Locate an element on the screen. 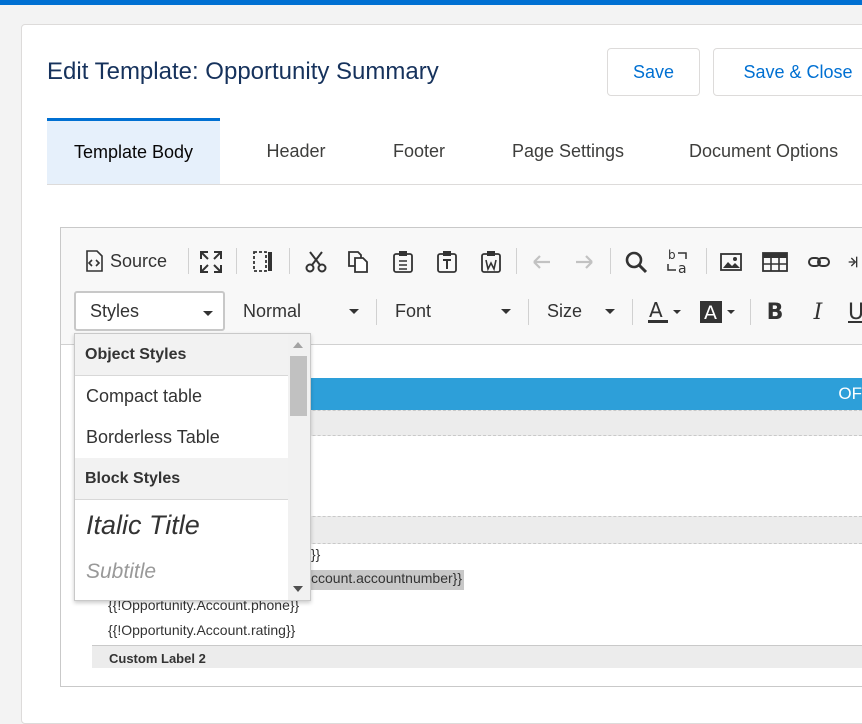  dropdown-heading-object-styles: Object Styles is located at coordinates (181, 355).